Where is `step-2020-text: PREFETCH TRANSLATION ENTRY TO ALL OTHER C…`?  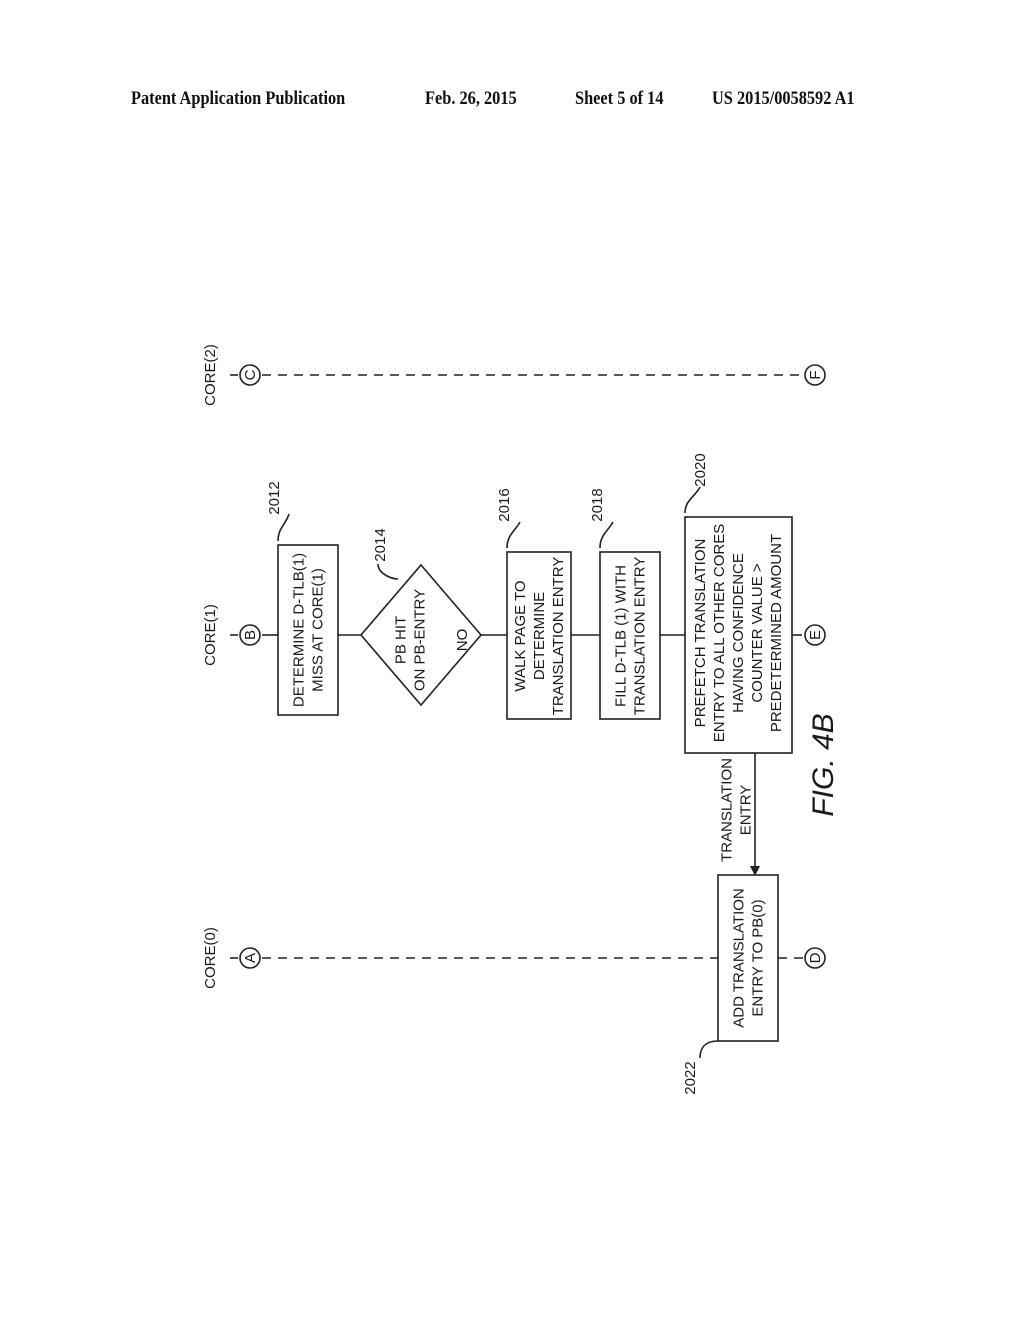 step-2020-text: PREFETCH TRANSLATION ENTRY TO ALL OTHER C… is located at coordinates (738, 633).